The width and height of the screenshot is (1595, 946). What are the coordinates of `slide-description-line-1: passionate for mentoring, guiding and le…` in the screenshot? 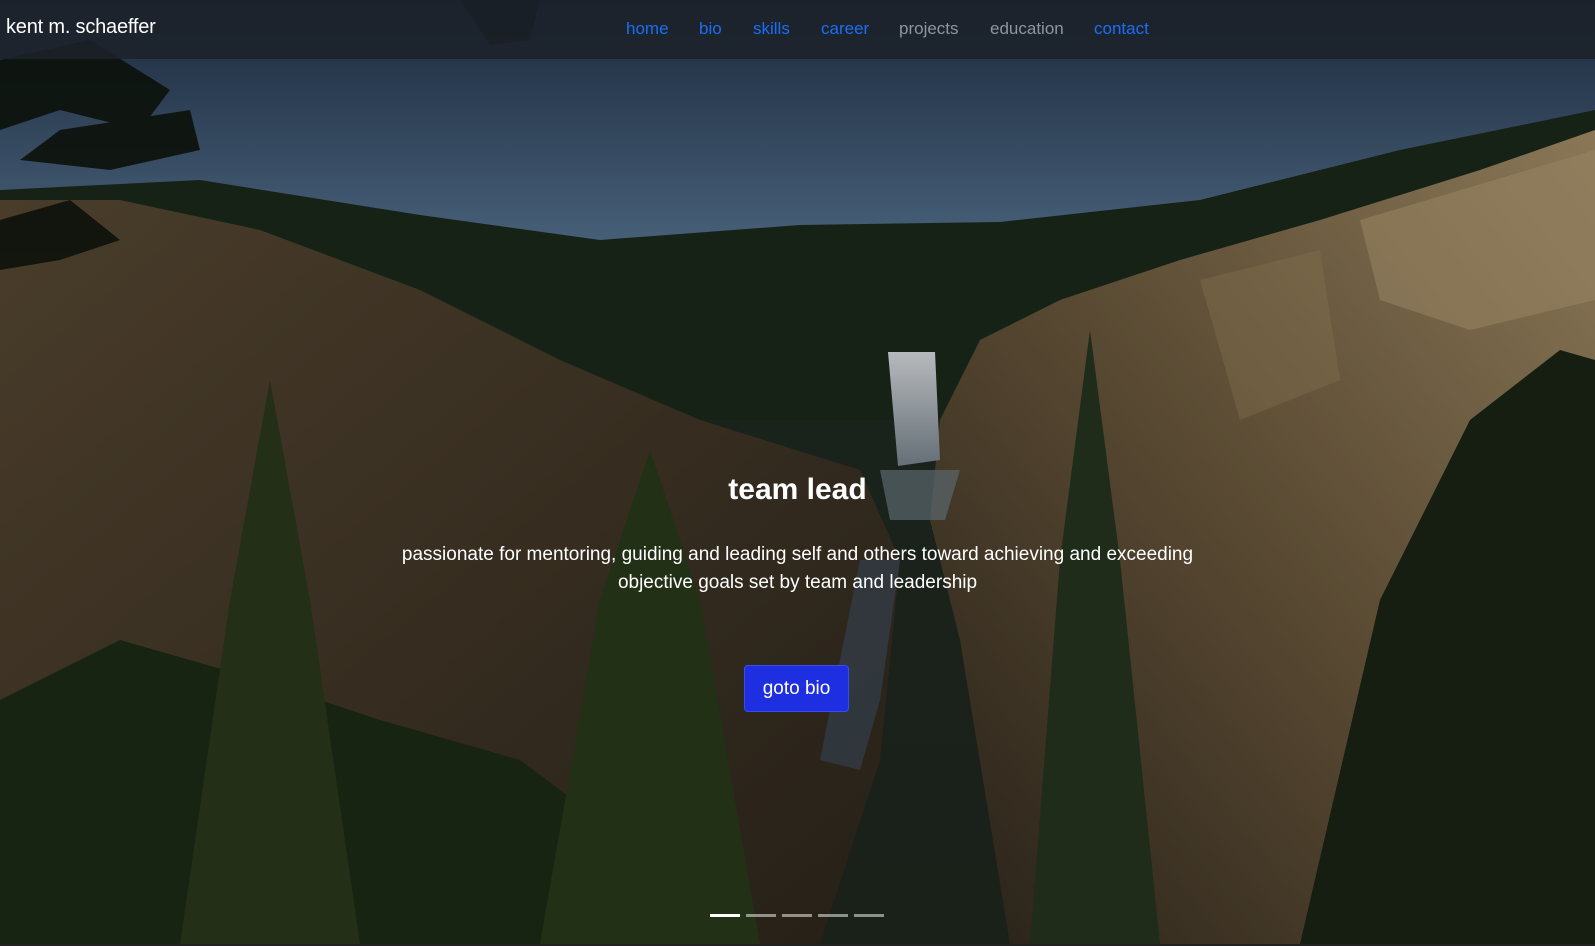 It's located at (797, 554).